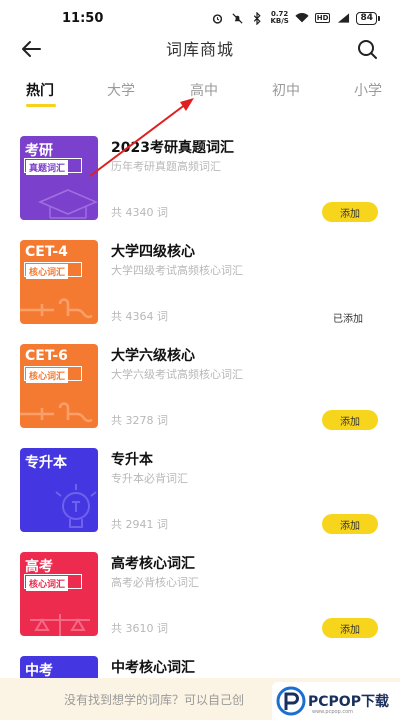  I want to click on lightbulb-icon, so click(76, 506).